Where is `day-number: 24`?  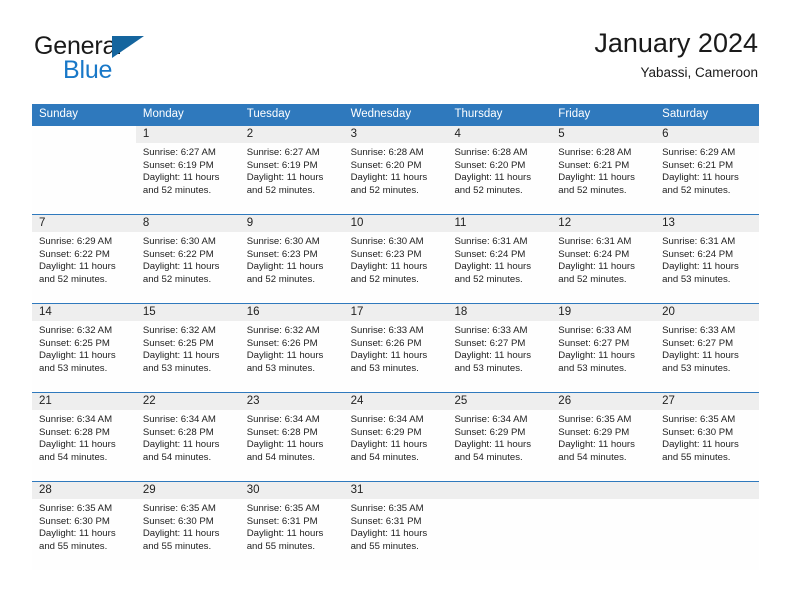
day-number: 24 is located at coordinates (357, 401).